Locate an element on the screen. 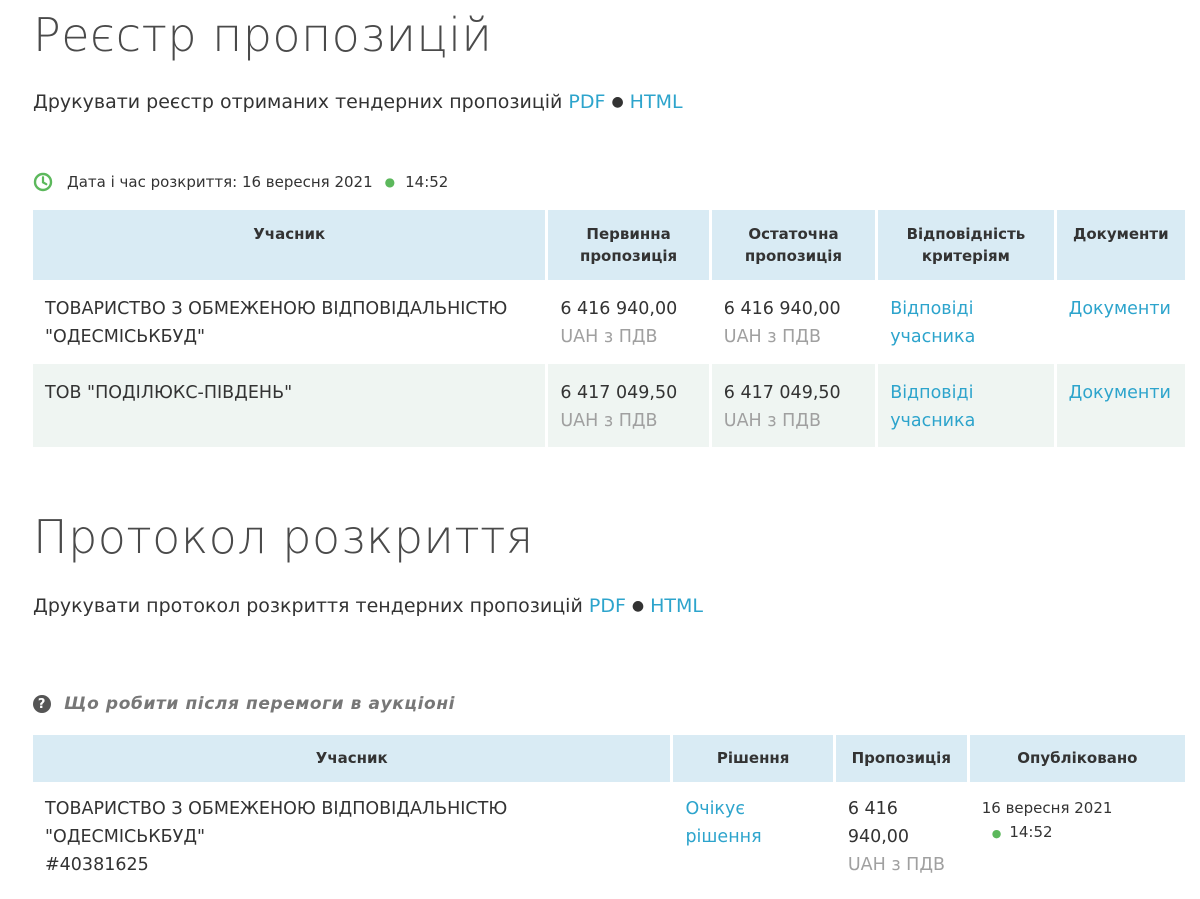 The width and height of the screenshot is (1200, 899). help-text: Що робити після перемоги в аукціоні is located at coordinates (259, 704).